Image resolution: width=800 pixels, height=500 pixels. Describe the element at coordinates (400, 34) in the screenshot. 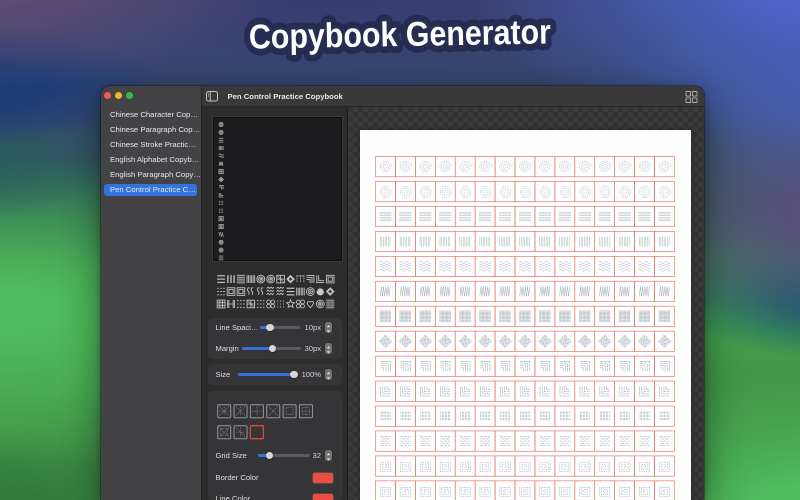

I see `svg-text: Copybook Generator` at that location.